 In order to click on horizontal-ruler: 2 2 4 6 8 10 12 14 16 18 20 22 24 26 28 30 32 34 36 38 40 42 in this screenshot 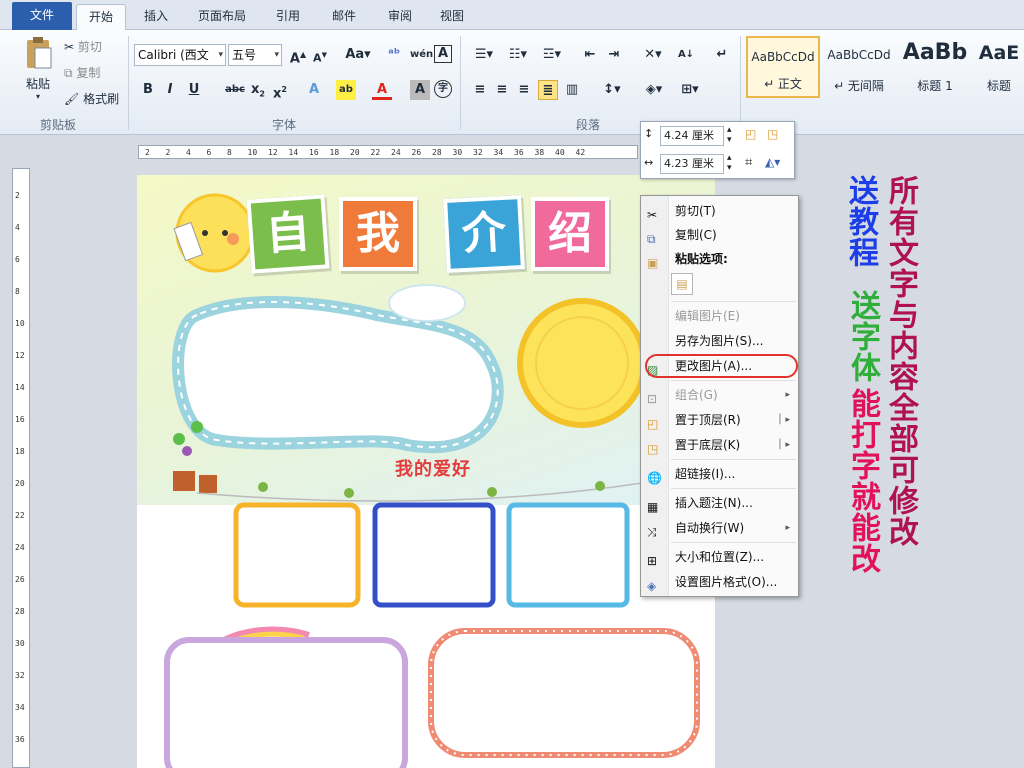, I will do `click(512, 151)`.